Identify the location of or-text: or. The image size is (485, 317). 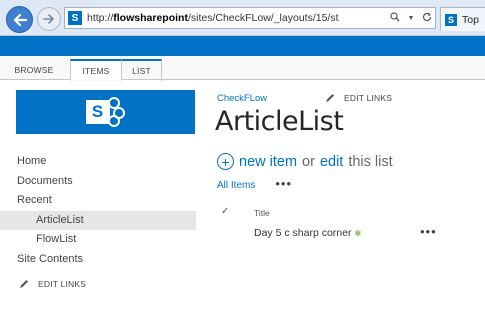
(308, 161).